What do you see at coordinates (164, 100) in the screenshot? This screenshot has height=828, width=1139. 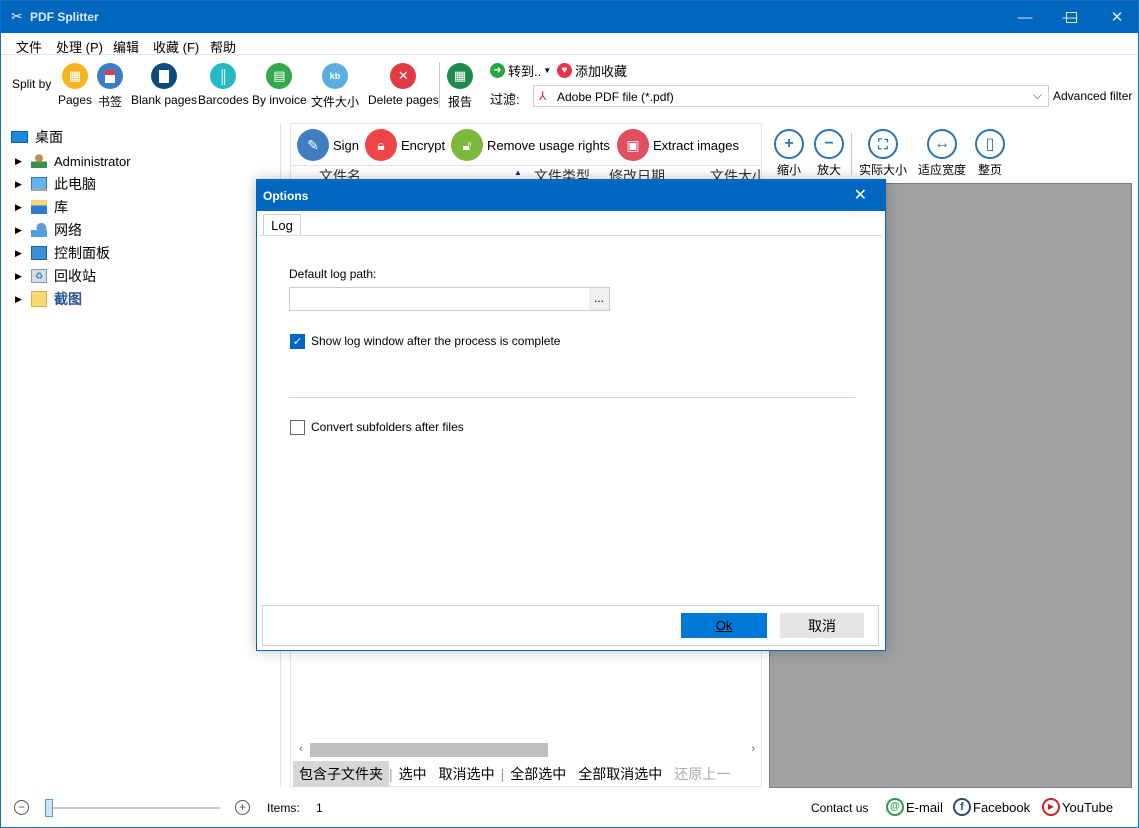 I see `button-label: Blank pages` at bounding box center [164, 100].